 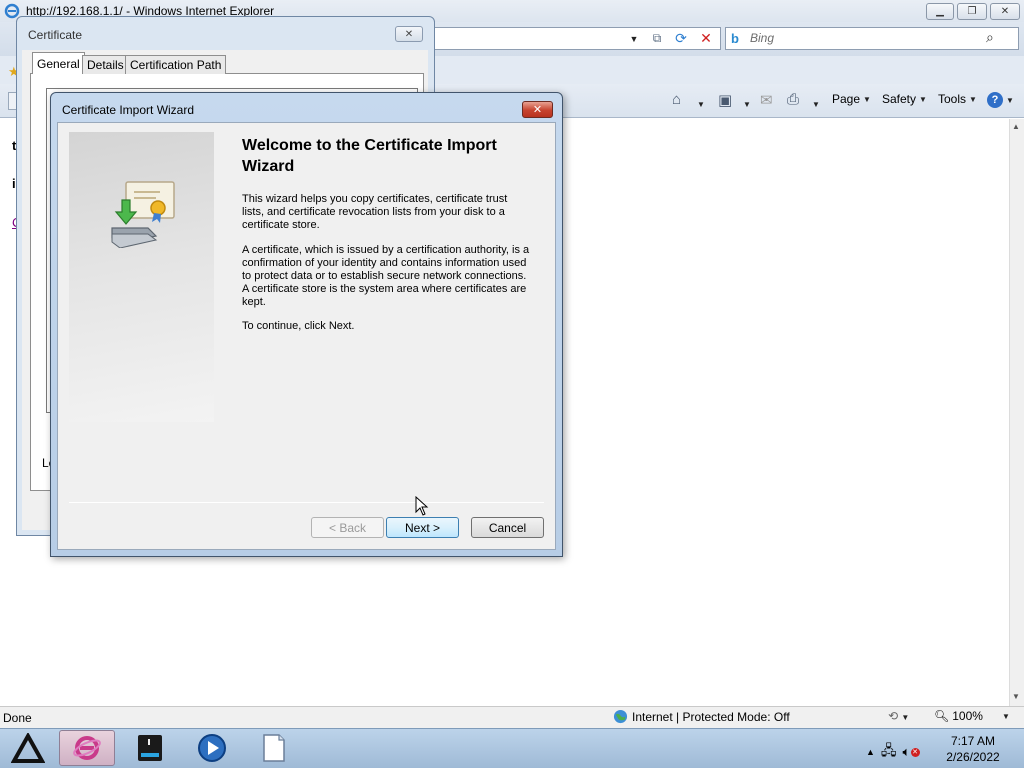 What do you see at coordinates (676, 99) in the screenshot?
I see `home-icon: ⌂` at bounding box center [676, 99].